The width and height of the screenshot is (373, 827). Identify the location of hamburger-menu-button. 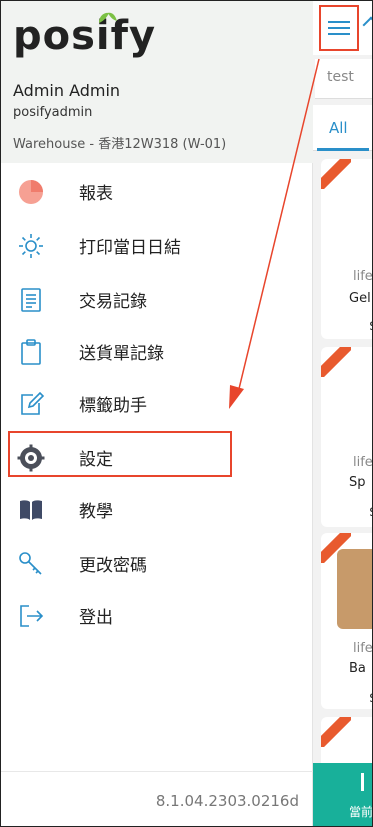
(339, 28).